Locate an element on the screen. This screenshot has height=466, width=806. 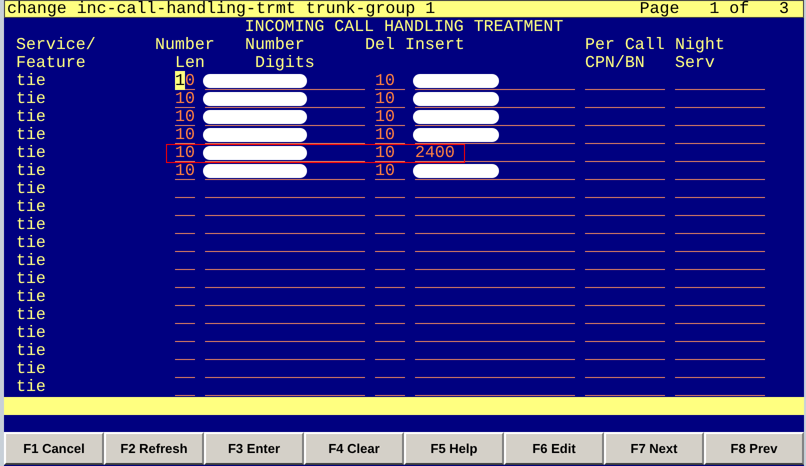
column-header: Digits is located at coordinates (285, 62).